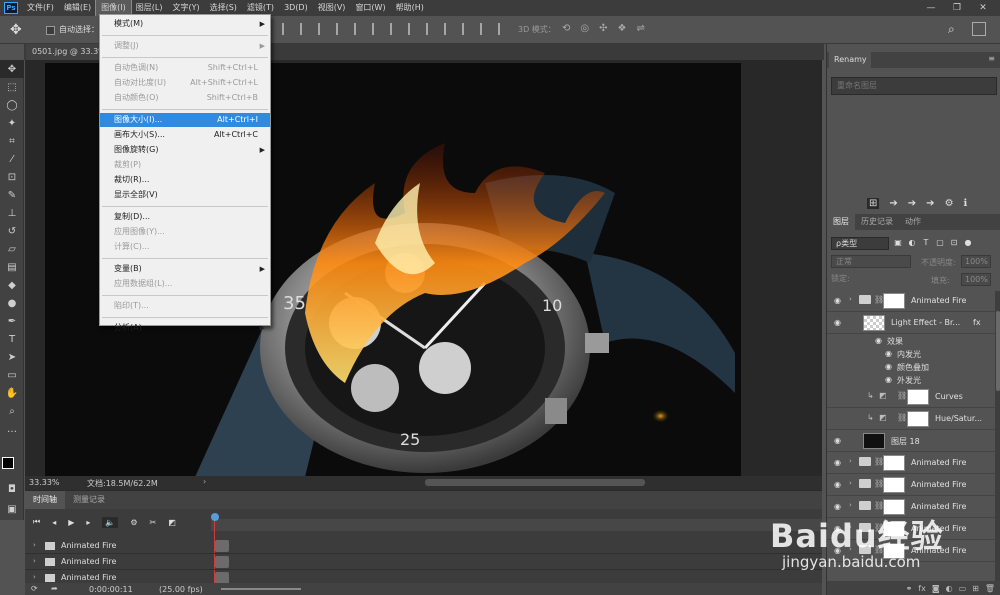  I want to click on marquee-tool-icon: ⬚, so click(12, 87).